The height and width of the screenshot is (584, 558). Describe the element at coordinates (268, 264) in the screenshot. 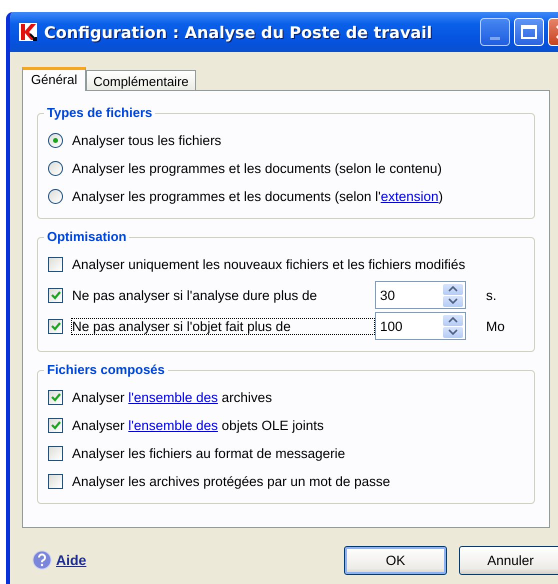

I see `option-label: Analyser uniquement les nouveaux fichiers et les fichiers modifiés` at that location.